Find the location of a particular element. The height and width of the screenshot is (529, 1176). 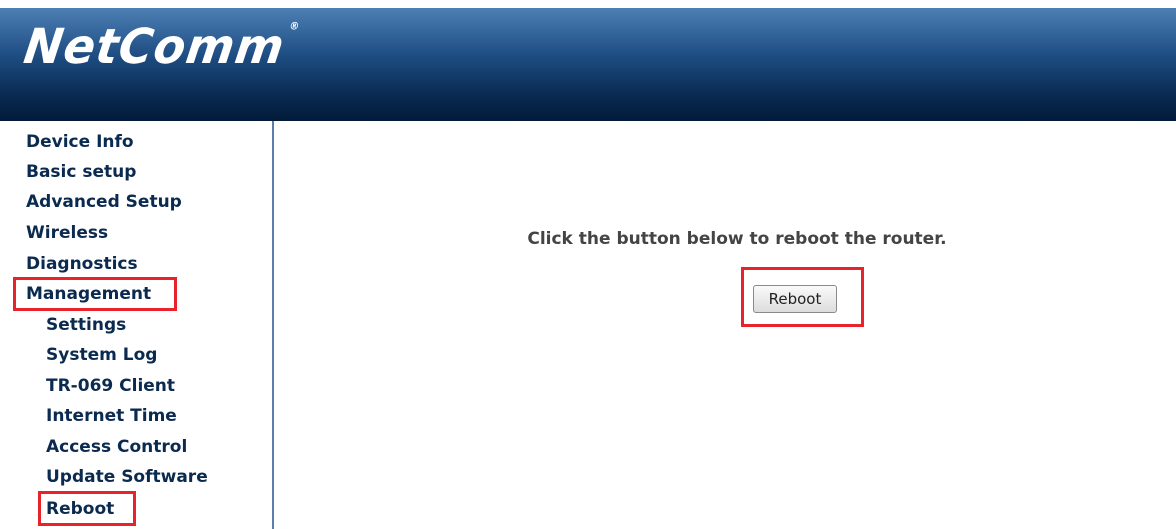

sidebar-subitem-settings: Settings is located at coordinates (86, 325).